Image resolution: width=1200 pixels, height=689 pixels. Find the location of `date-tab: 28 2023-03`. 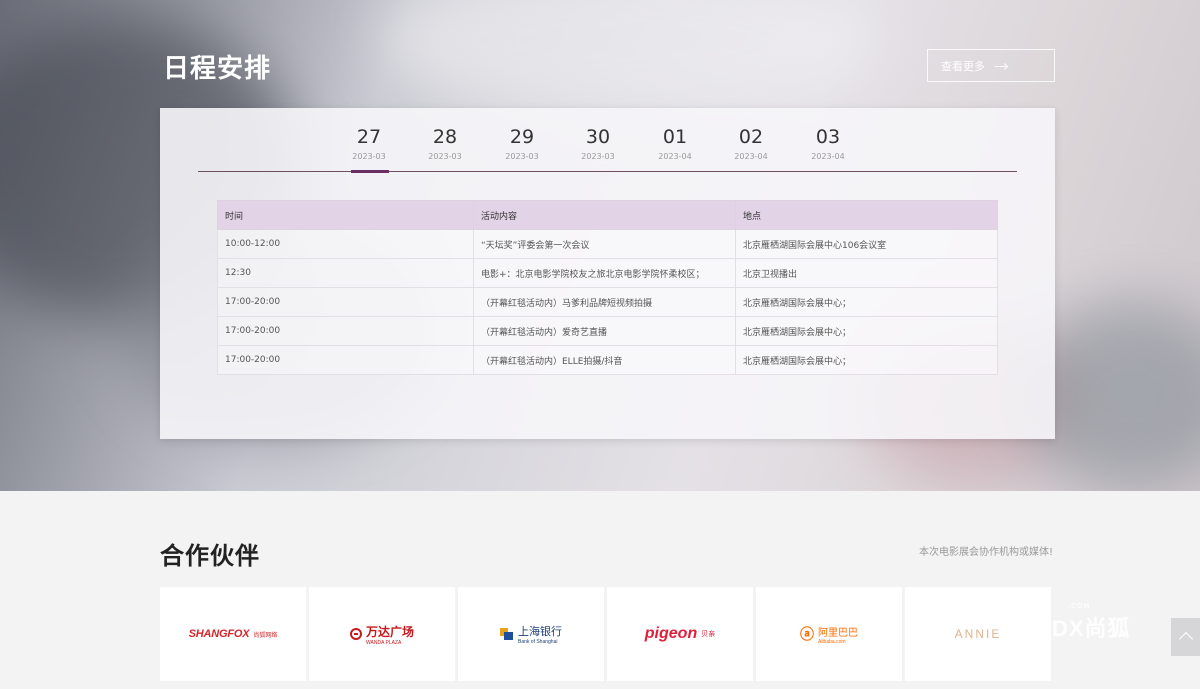

date-tab: 28 2023-03 is located at coordinates (445, 149).